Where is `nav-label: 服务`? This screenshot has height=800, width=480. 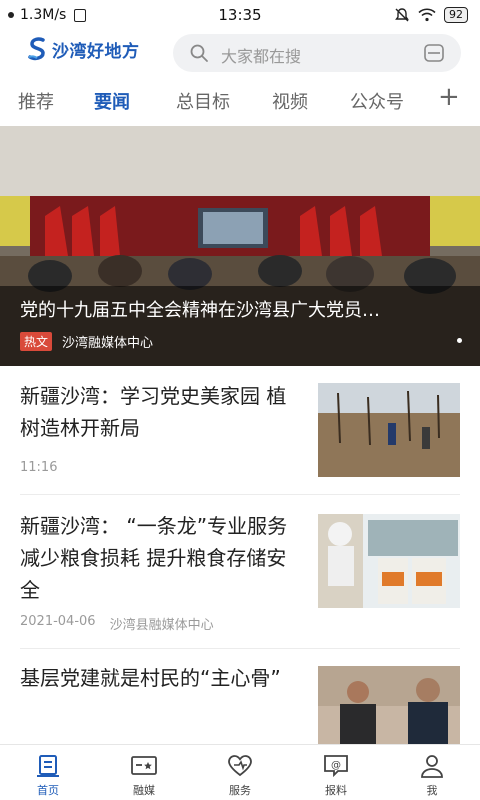
nav-label: 服务 is located at coordinates (240, 790).